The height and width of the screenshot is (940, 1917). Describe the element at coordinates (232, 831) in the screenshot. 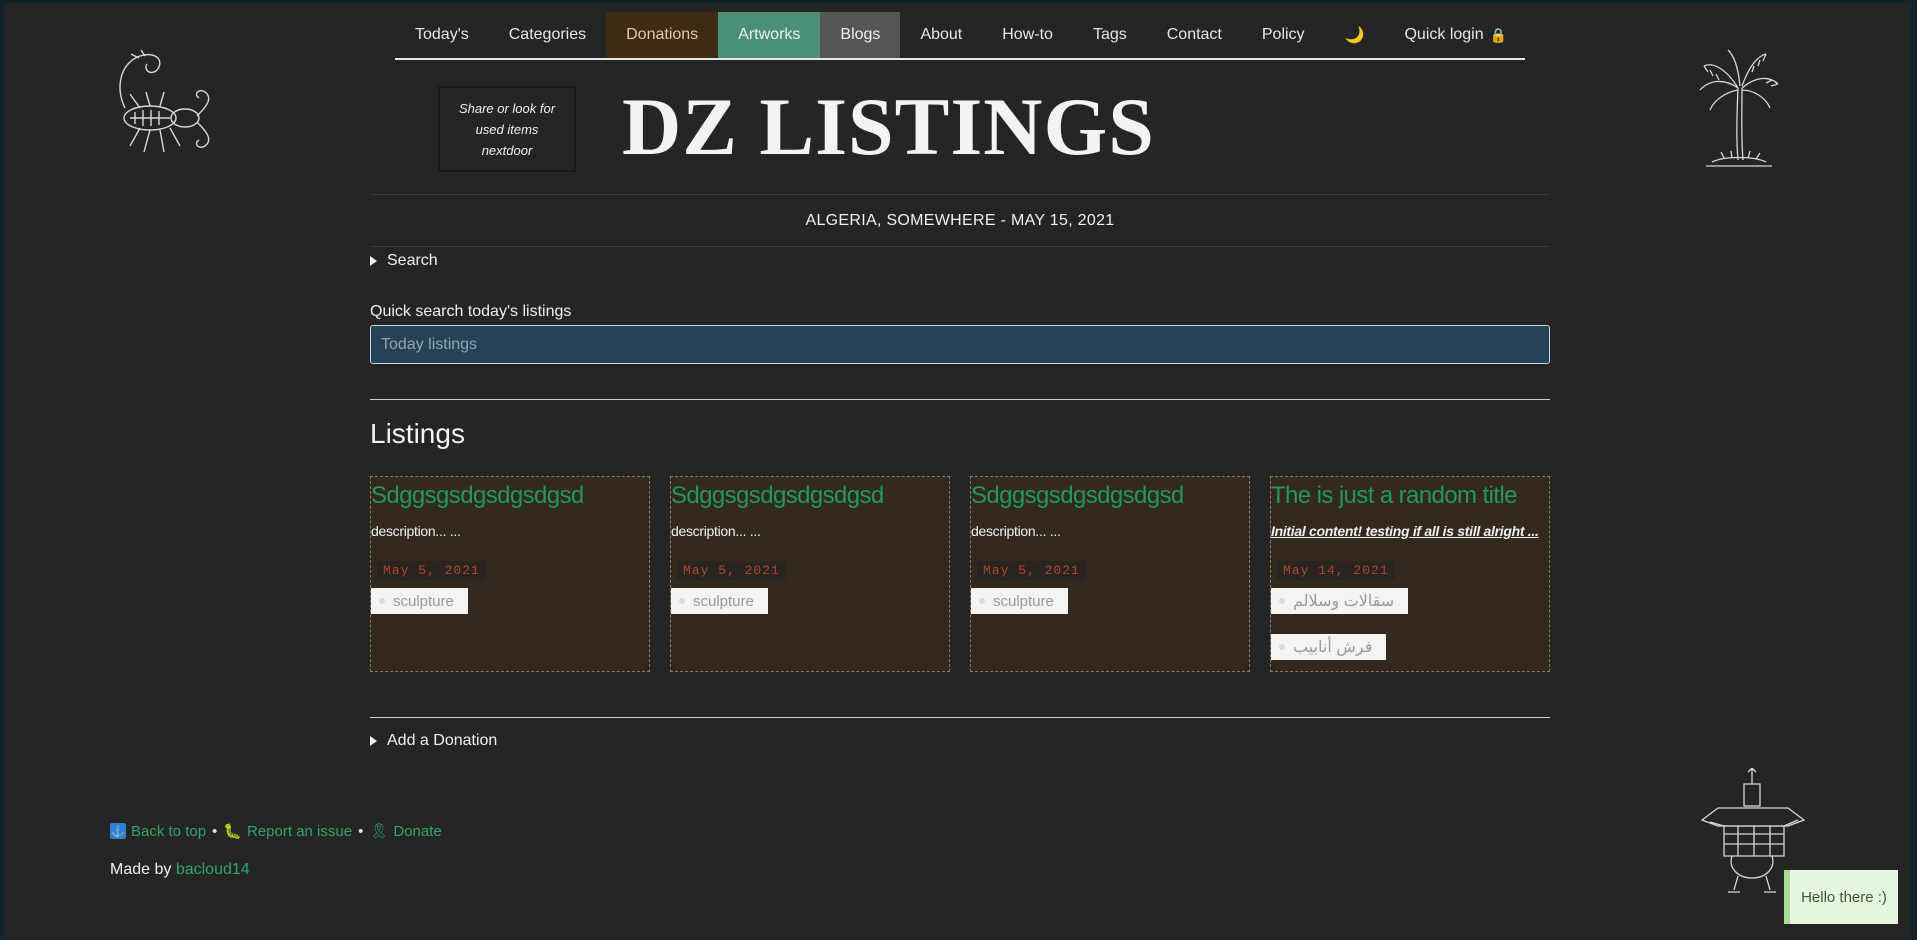

I see `bug-icon: 🐛` at that location.